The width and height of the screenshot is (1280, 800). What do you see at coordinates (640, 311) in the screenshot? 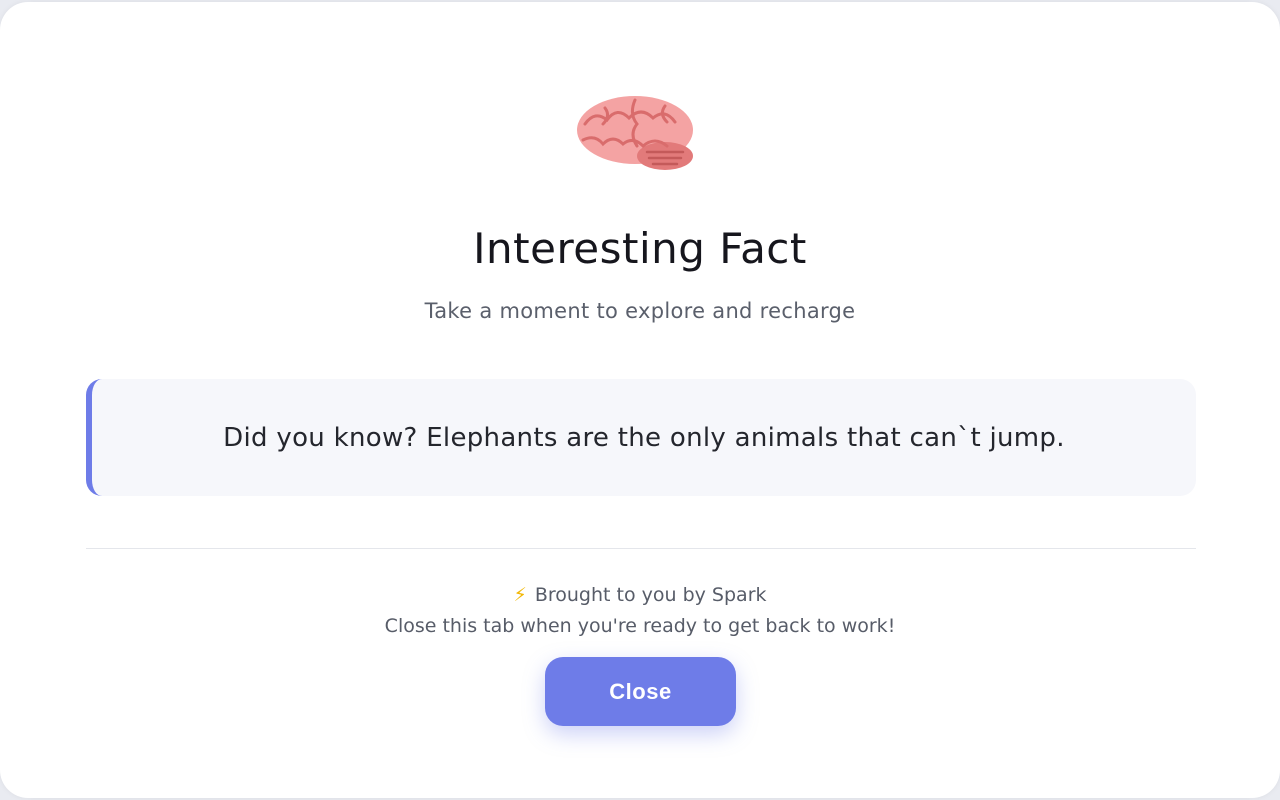
I see `page-subtitle: Take a moment to explore and recharge` at bounding box center [640, 311].